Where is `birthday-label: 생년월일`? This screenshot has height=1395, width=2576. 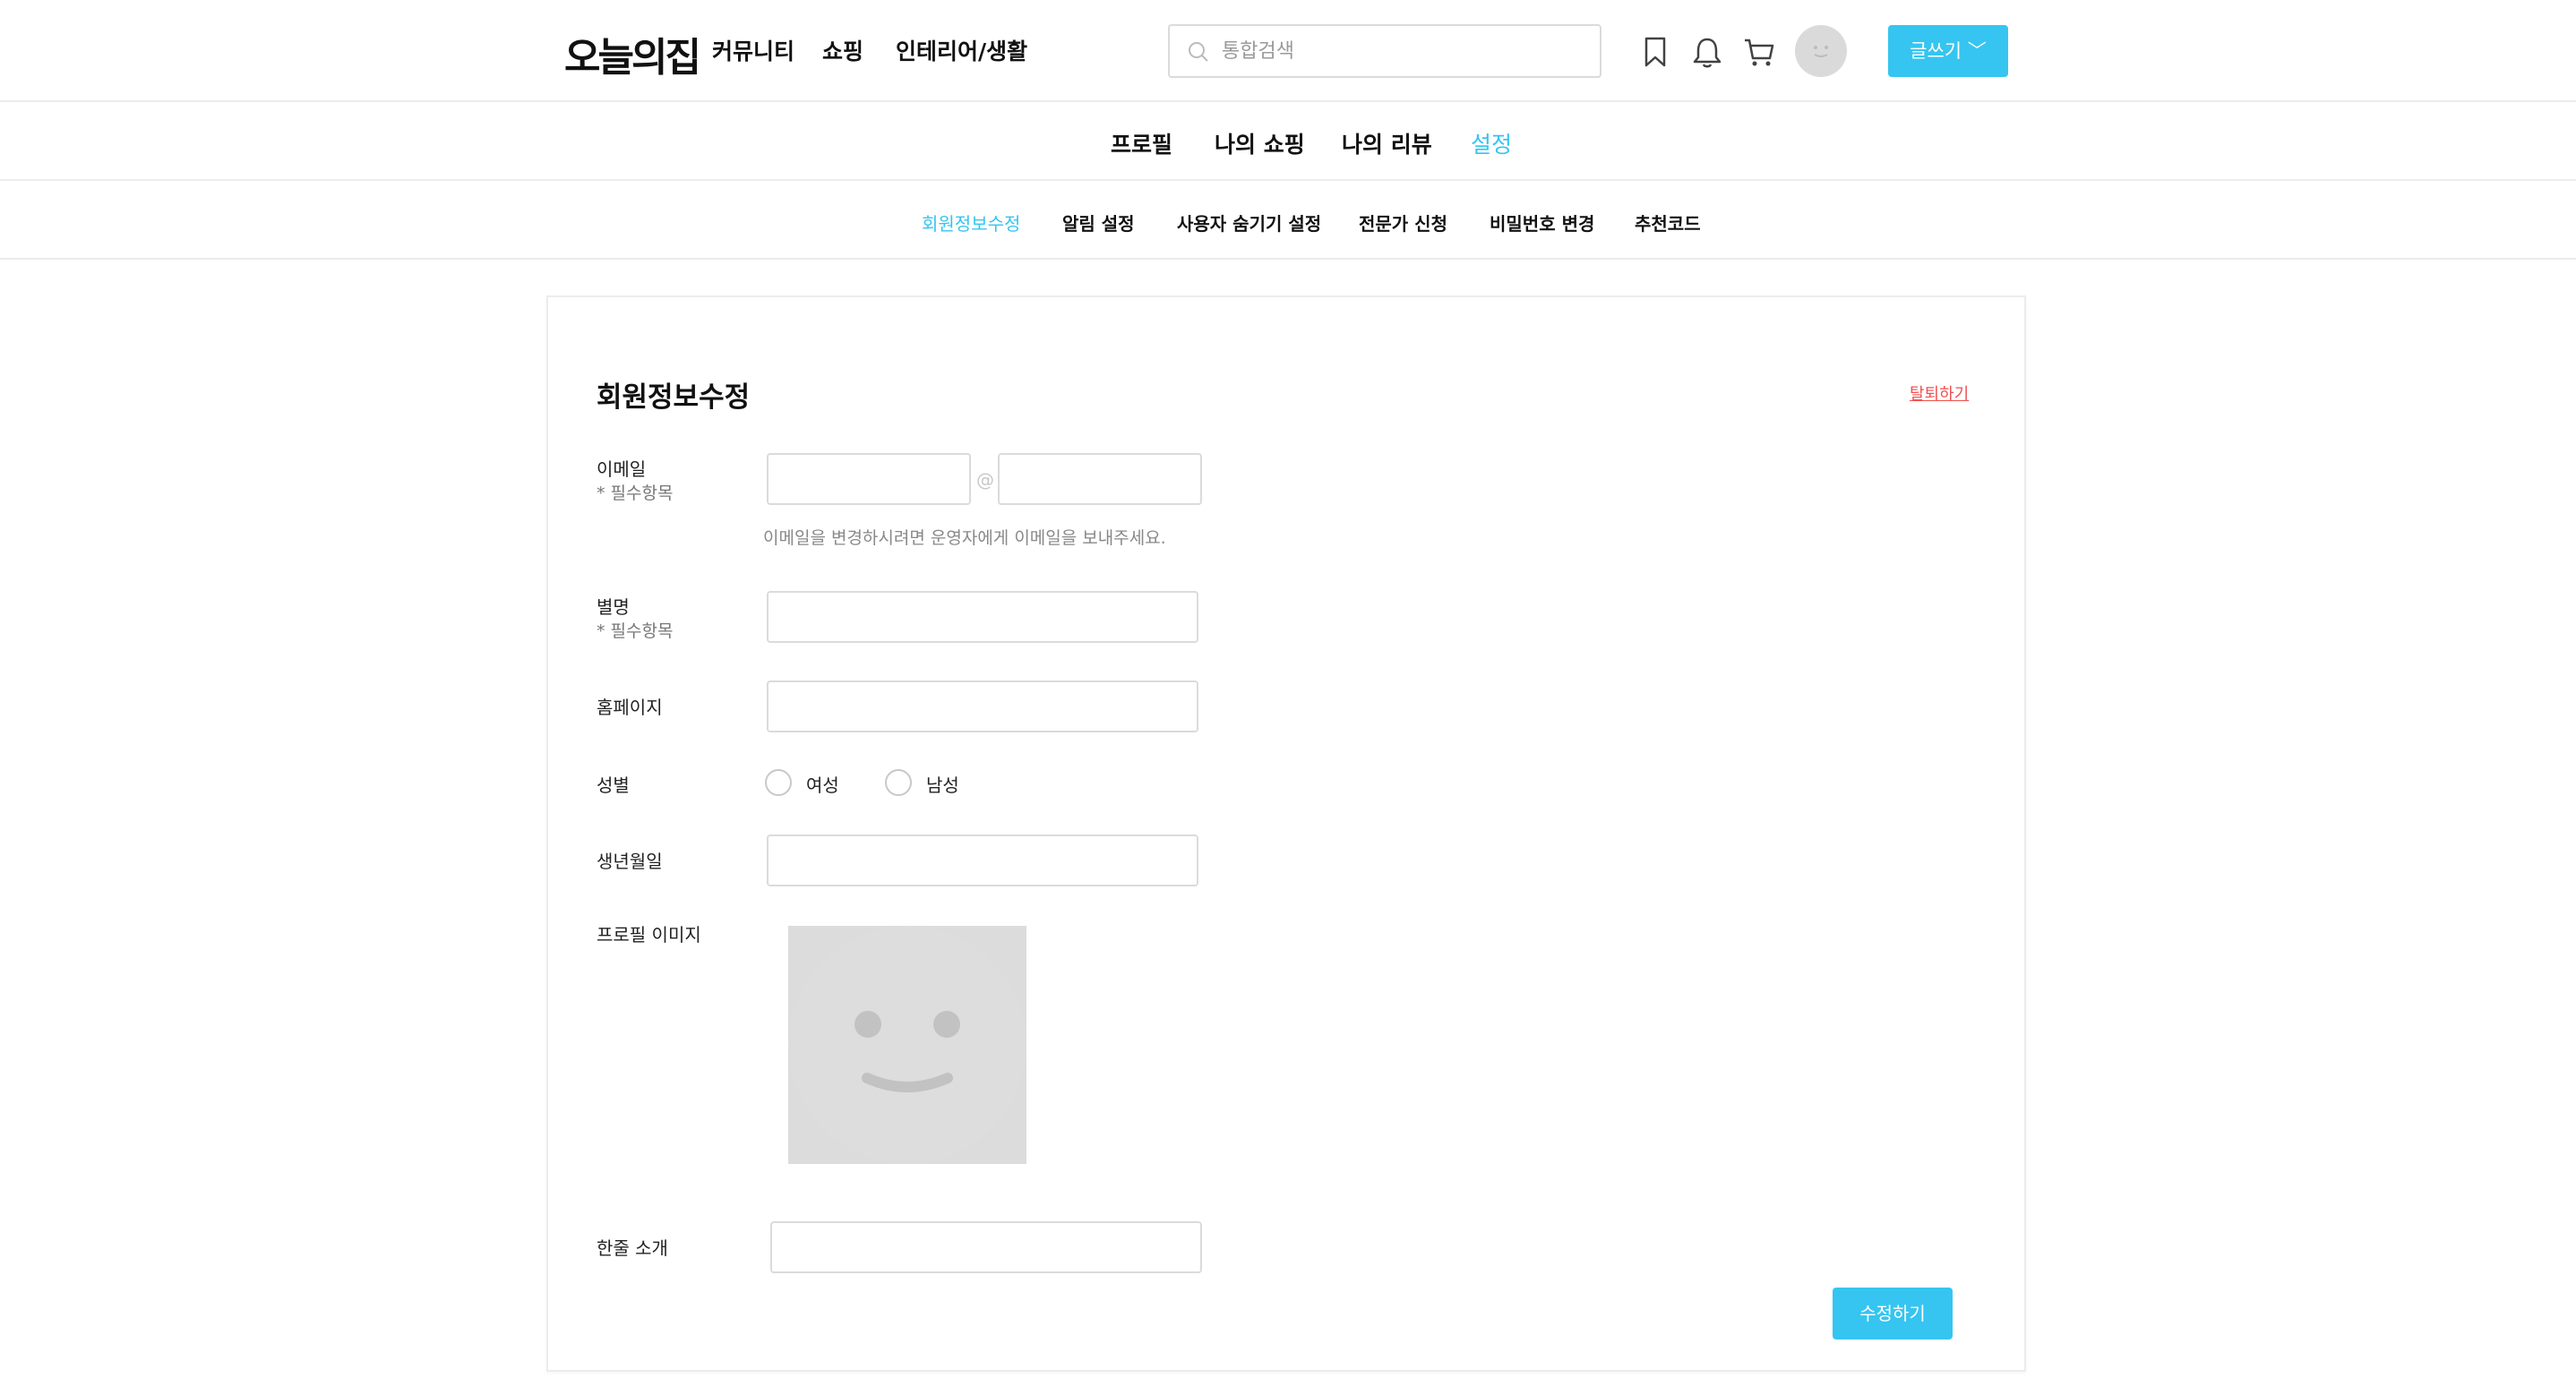 birthday-label: 생년월일 is located at coordinates (630, 861).